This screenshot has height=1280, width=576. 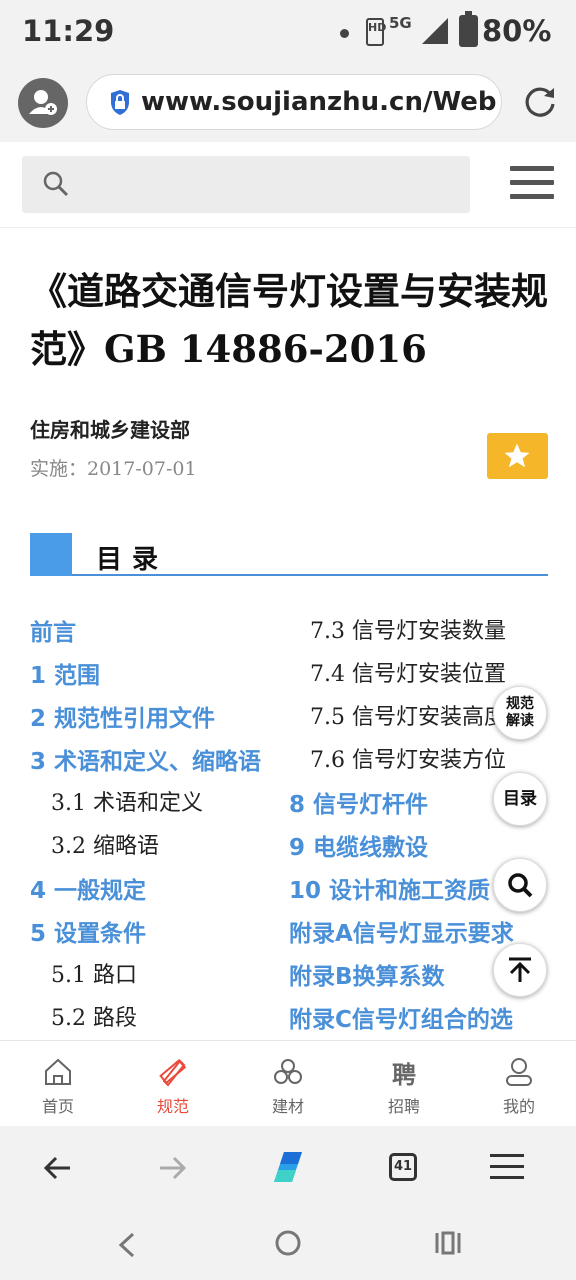 What do you see at coordinates (65, 673) in the screenshot?
I see `toc-item: 1 范围` at bounding box center [65, 673].